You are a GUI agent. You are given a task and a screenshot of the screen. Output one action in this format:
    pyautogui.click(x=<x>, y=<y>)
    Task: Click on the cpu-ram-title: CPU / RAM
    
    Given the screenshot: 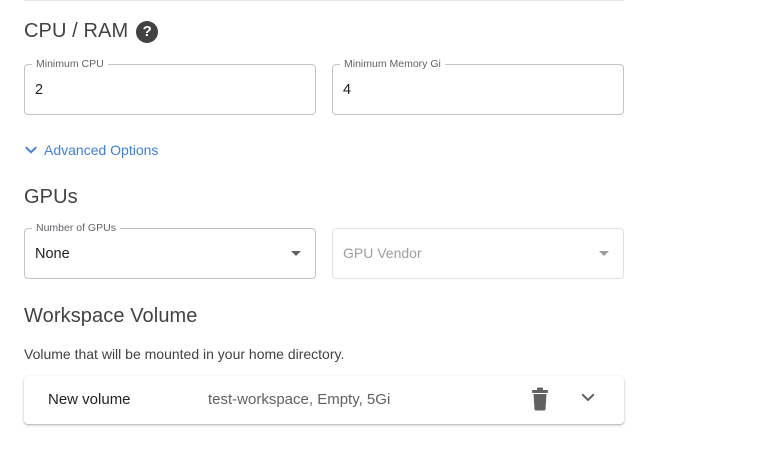 What is the action you would take?
    pyautogui.click(x=76, y=31)
    